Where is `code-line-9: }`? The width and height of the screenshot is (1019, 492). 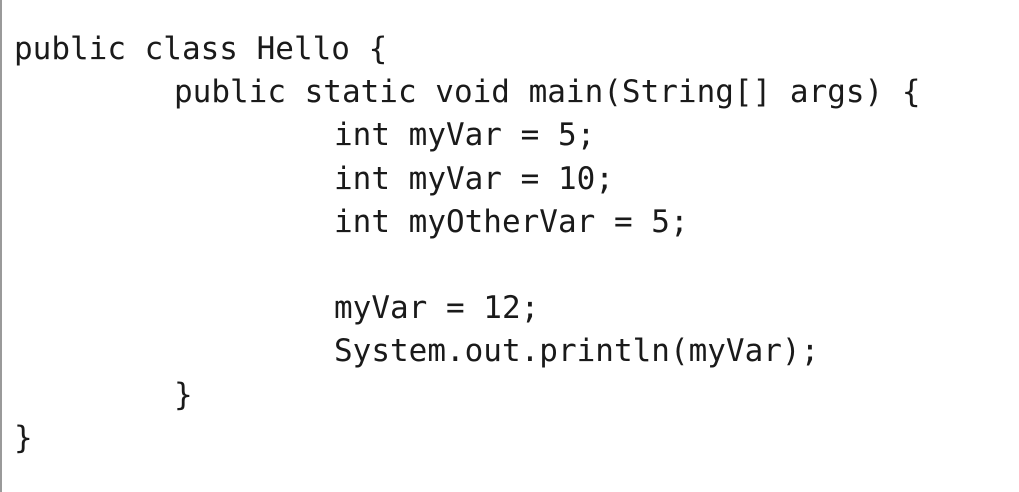
code-line-9: } is located at coordinates (183, 394).